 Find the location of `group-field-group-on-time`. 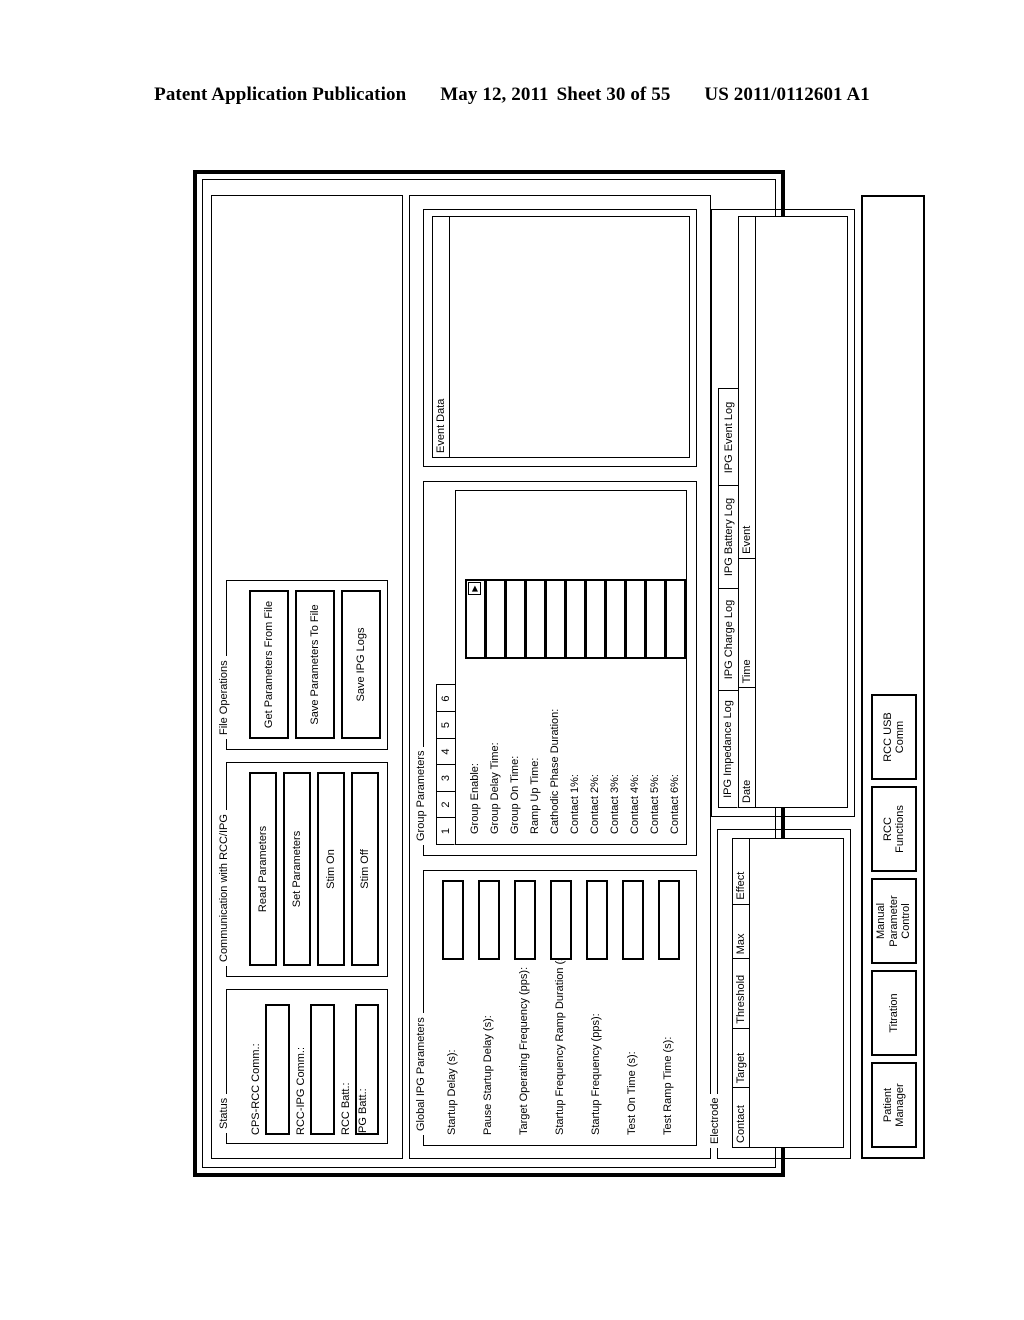

group-field-group-on-time is located at coordinates (515, 619).